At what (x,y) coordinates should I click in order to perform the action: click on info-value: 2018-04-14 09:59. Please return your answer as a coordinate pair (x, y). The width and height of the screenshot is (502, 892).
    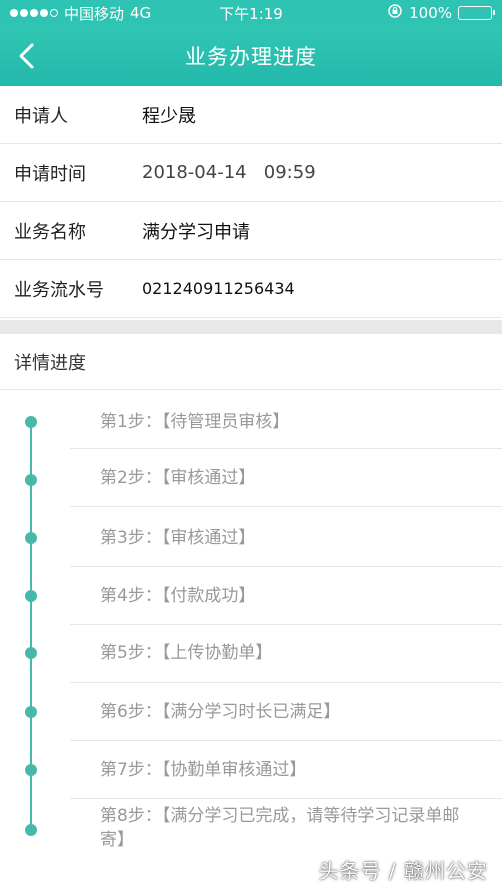
    Looking at the image, I should click on (229, 172).